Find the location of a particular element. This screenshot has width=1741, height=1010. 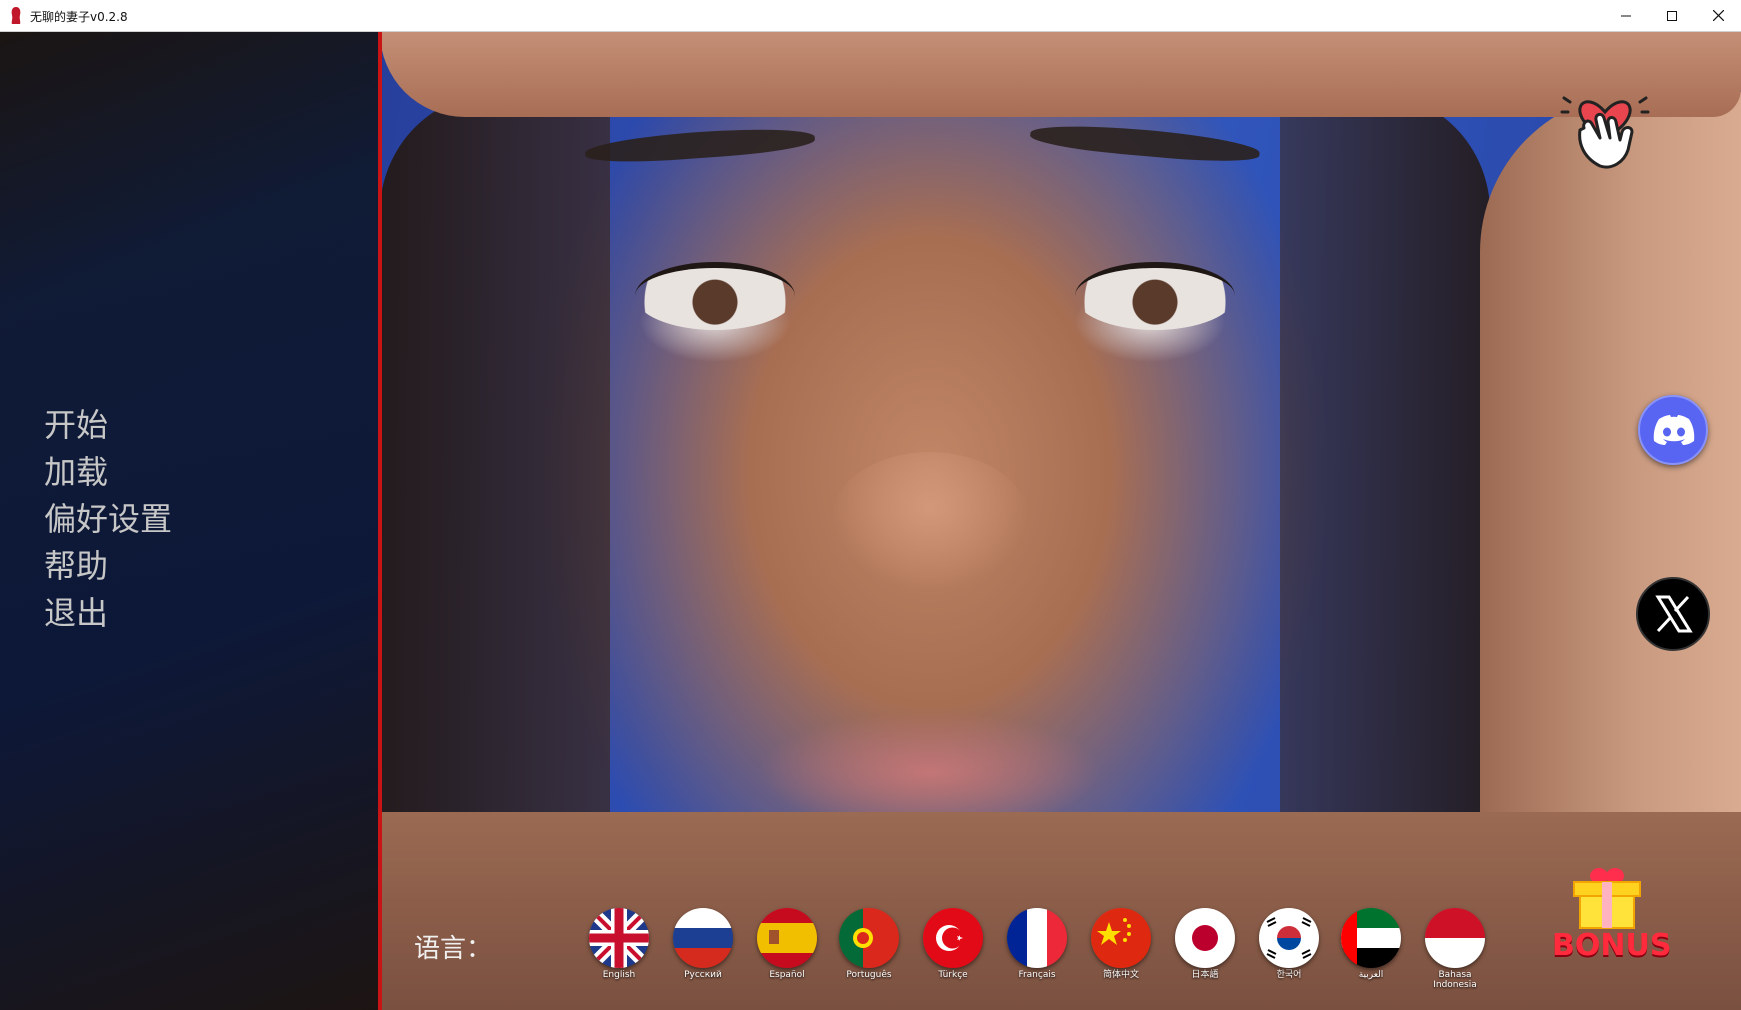

background-arm-top is located at coordinates (1060, 74).